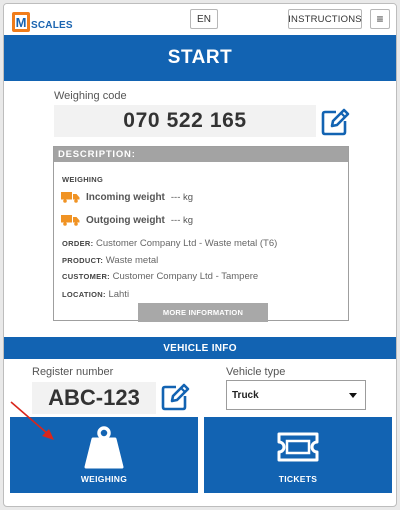 Image resolution: width=400 pixels, height=510 pixels. I want to click on location-key: LOCATION:, so click(84, 294).